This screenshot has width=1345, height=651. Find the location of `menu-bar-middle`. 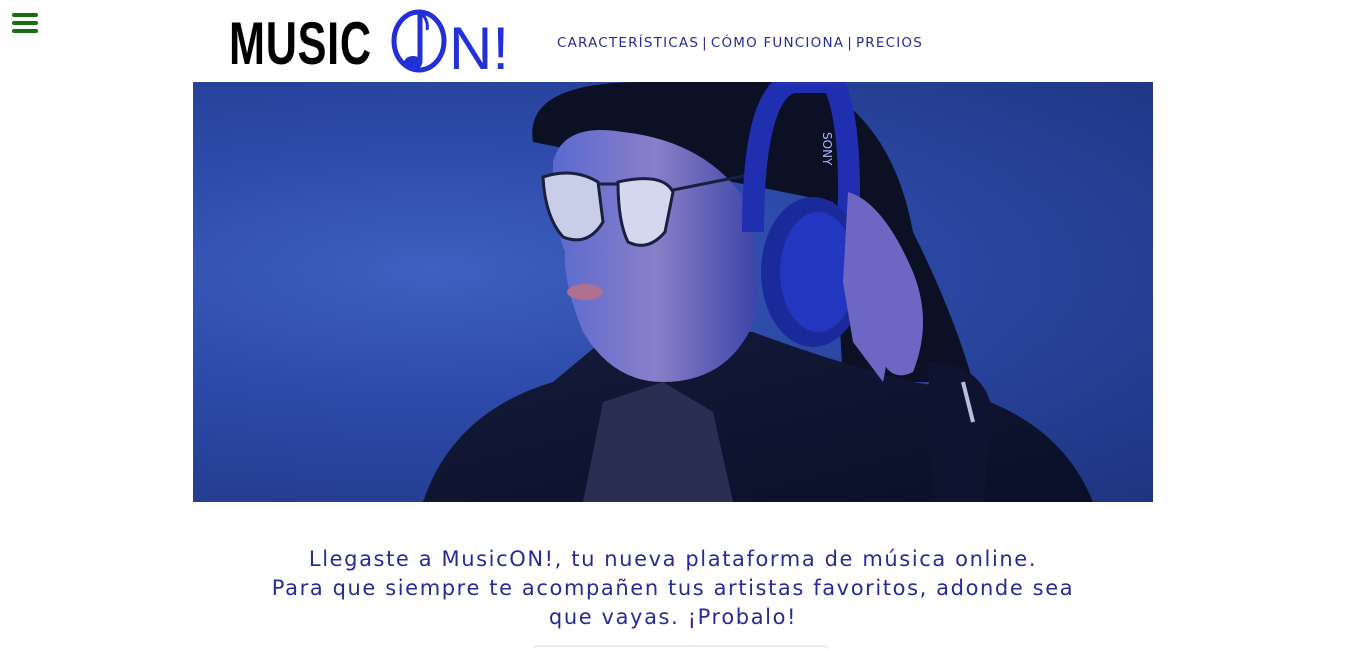

menu-bar-middle is located at coordinates (25, 23).